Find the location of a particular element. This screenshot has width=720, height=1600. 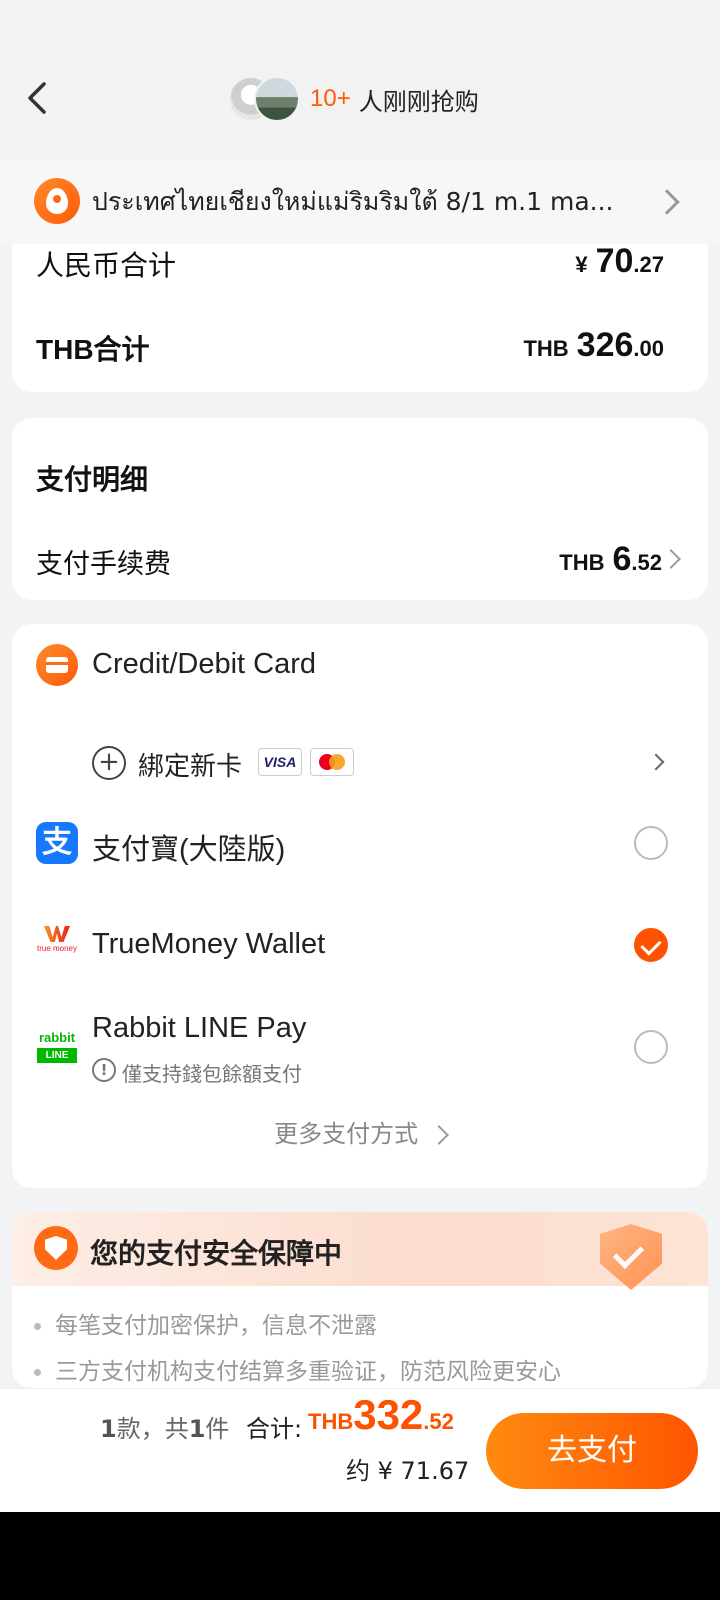

amount-integer: 326 is located at coordinates (605, 345).